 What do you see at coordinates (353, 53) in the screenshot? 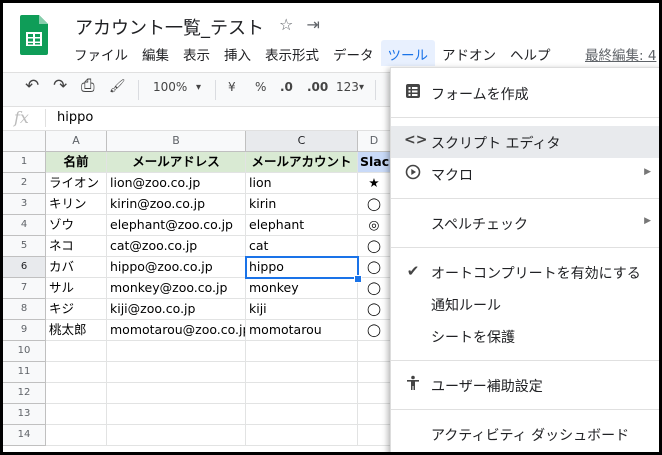
I see `menu-data: データ` at bounding box center [353, 53].